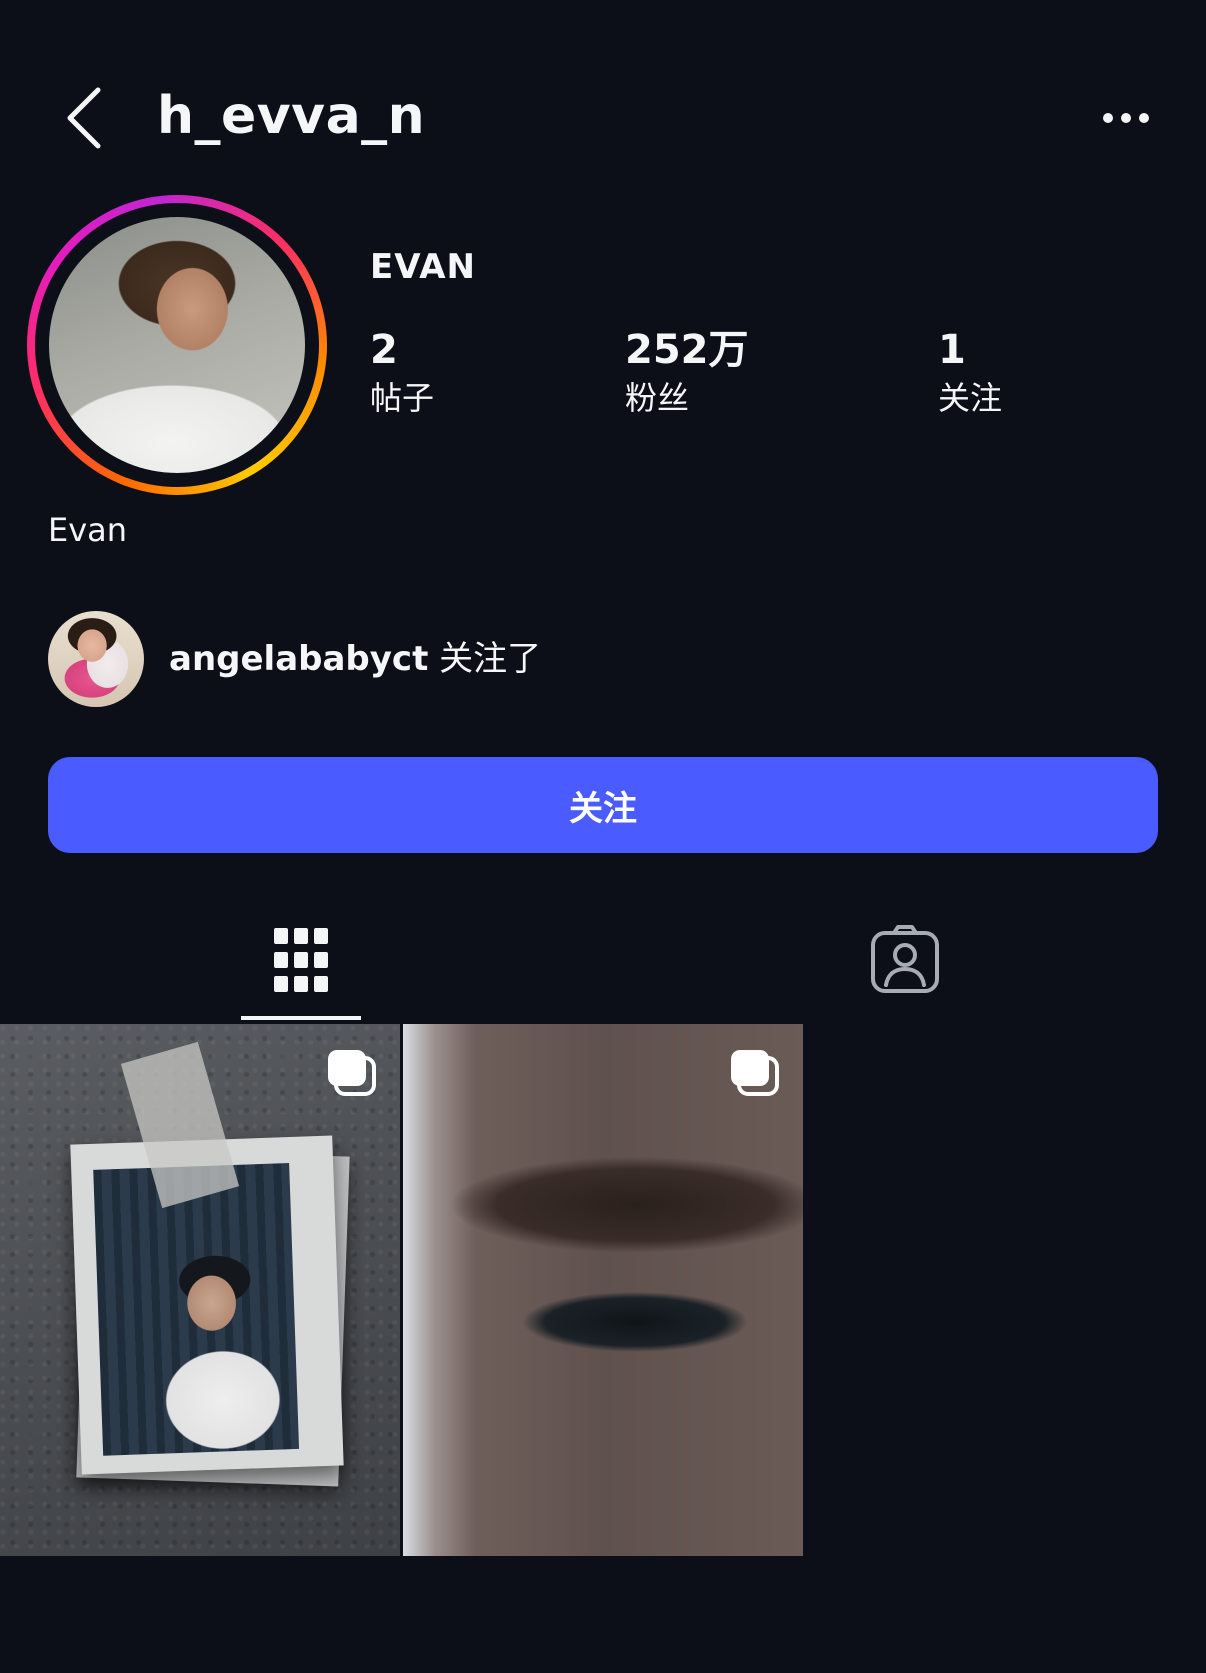 The height and width of the screenshot is (1673, 1206). I want to click on tagged-person-icon, so click(905, 959).